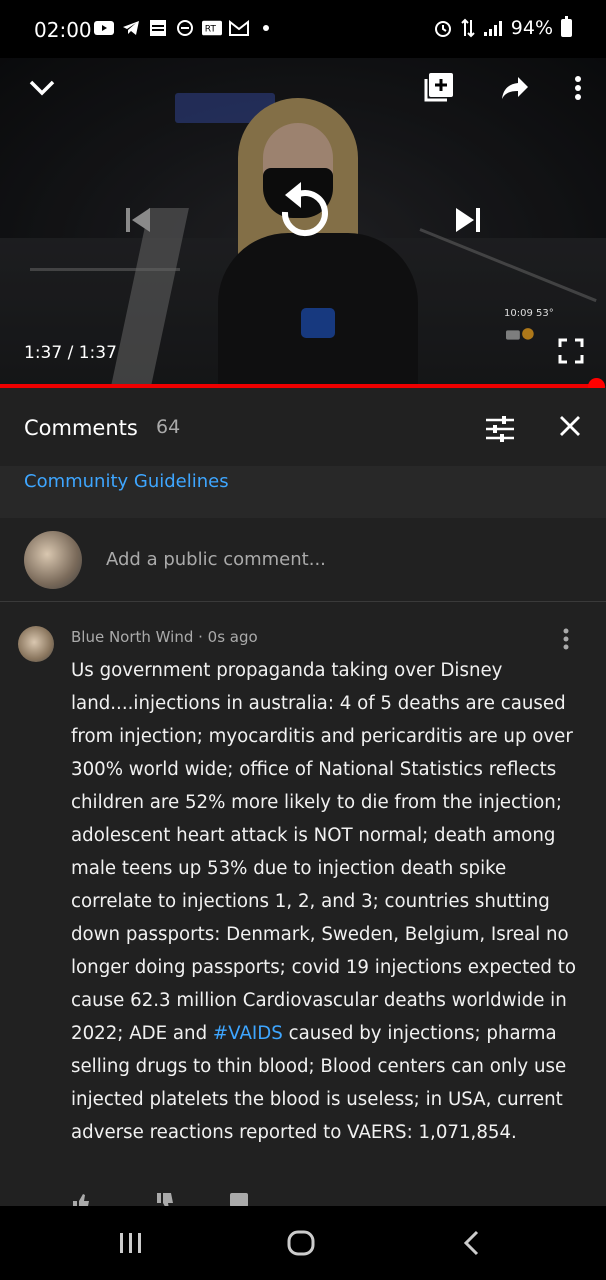 The height and width of the screenshot is (1280, 606). I want to click on more-options-button, so click(578, 88).